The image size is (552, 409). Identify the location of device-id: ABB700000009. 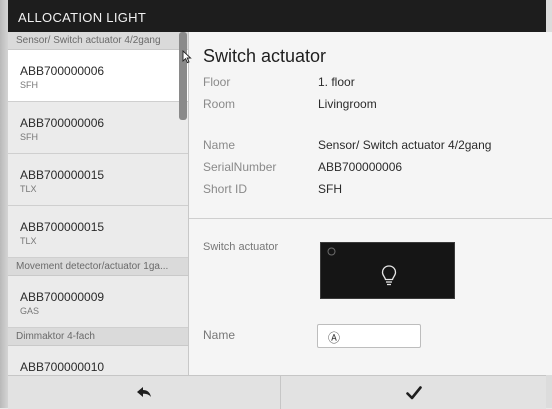
(62, 297).